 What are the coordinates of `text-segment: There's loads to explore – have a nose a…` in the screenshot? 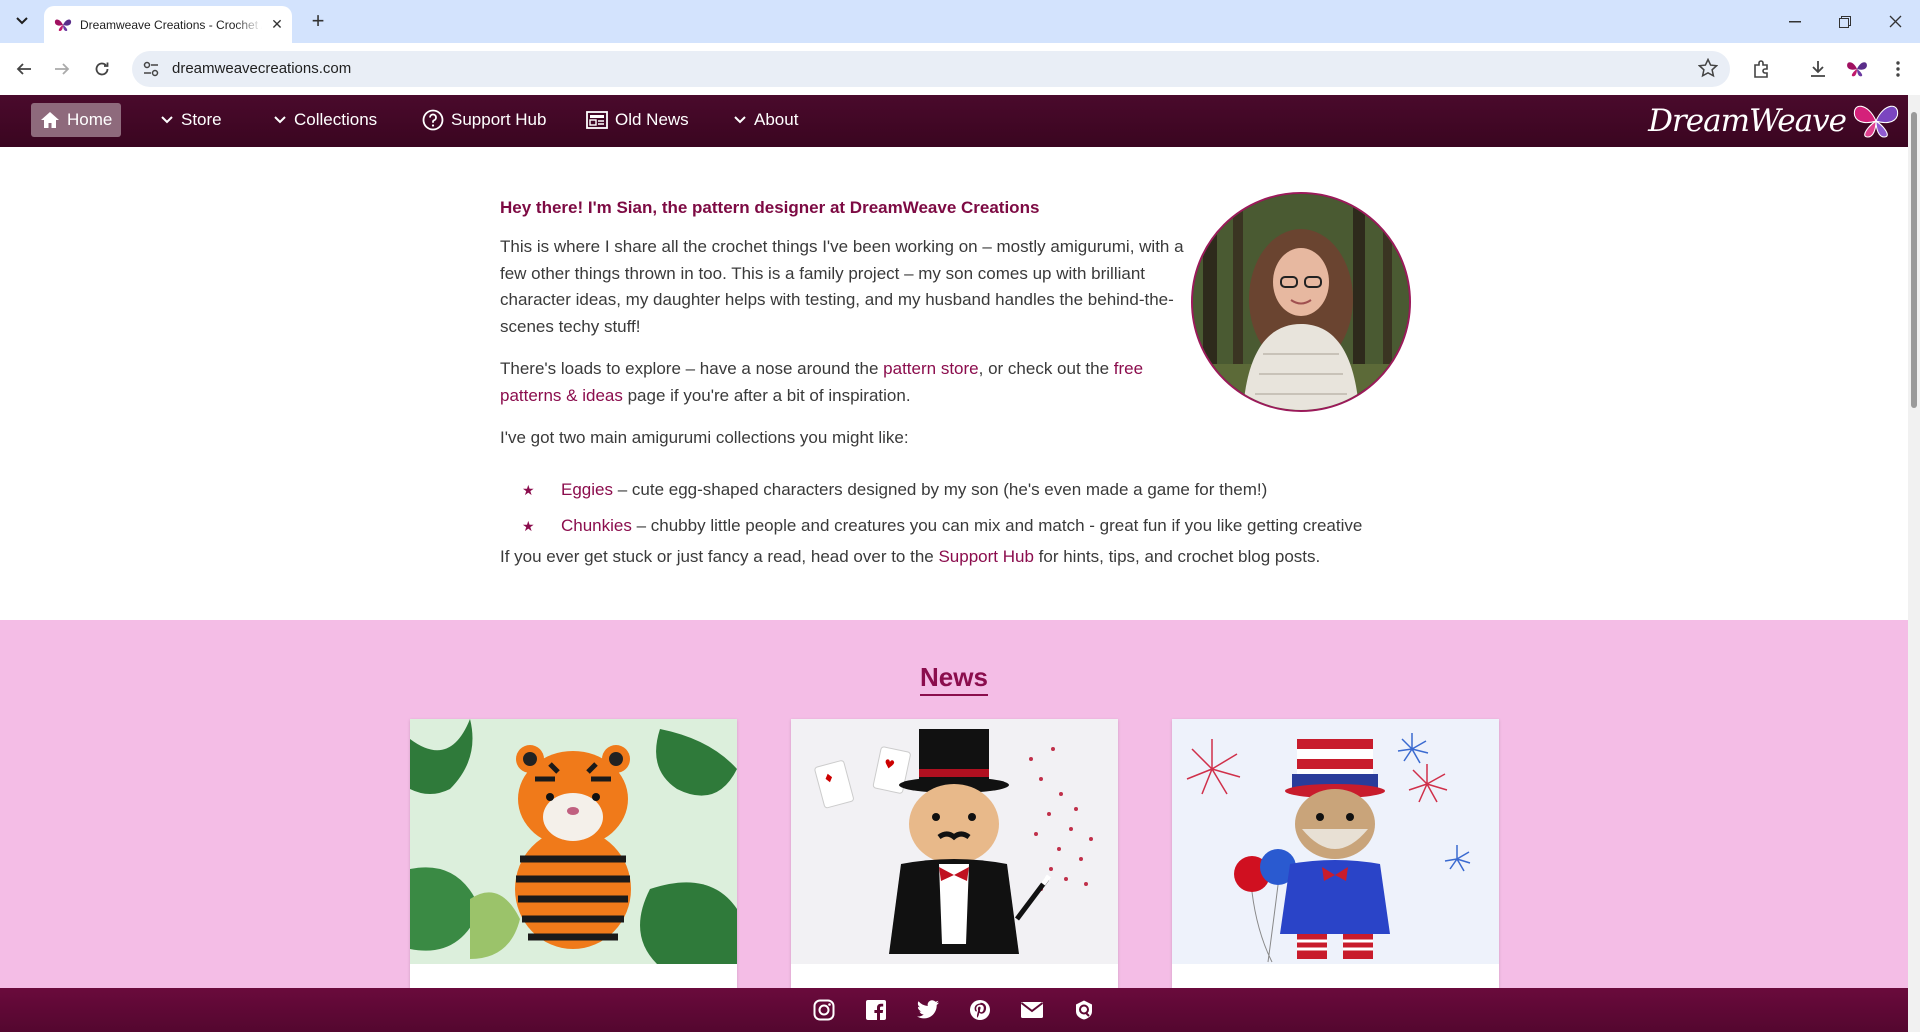 It's located at (692, 368).